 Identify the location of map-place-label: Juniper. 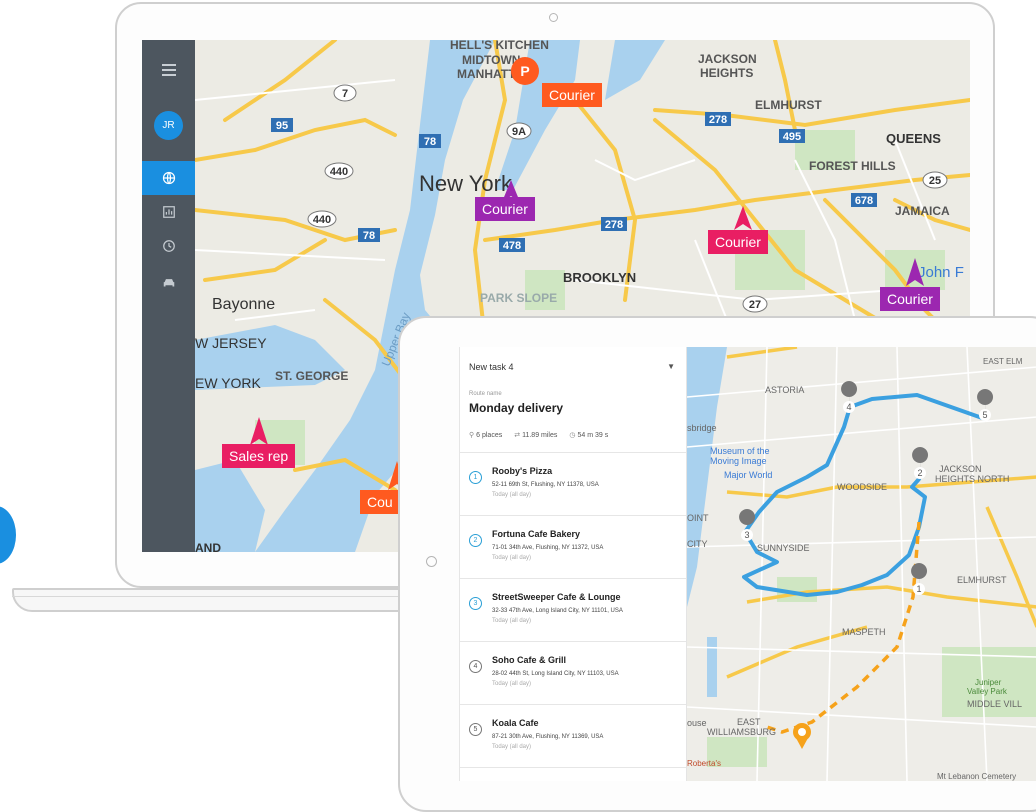
(988, 682).